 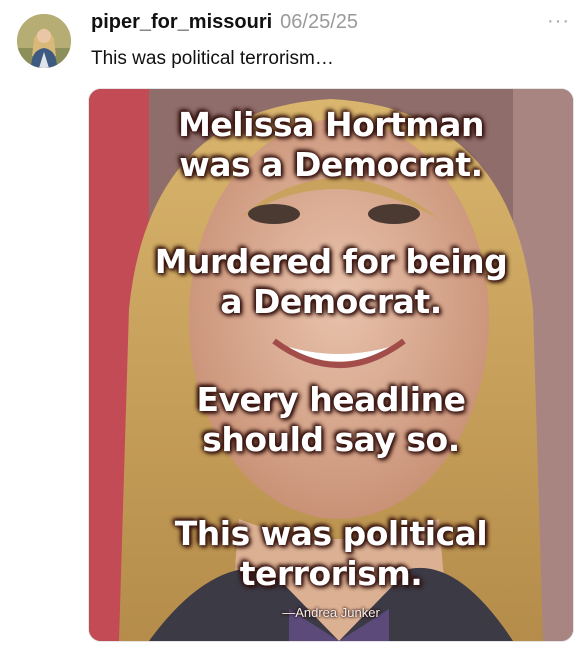 I want to click on meme-line: terrorism., so click(x=331, y=573).